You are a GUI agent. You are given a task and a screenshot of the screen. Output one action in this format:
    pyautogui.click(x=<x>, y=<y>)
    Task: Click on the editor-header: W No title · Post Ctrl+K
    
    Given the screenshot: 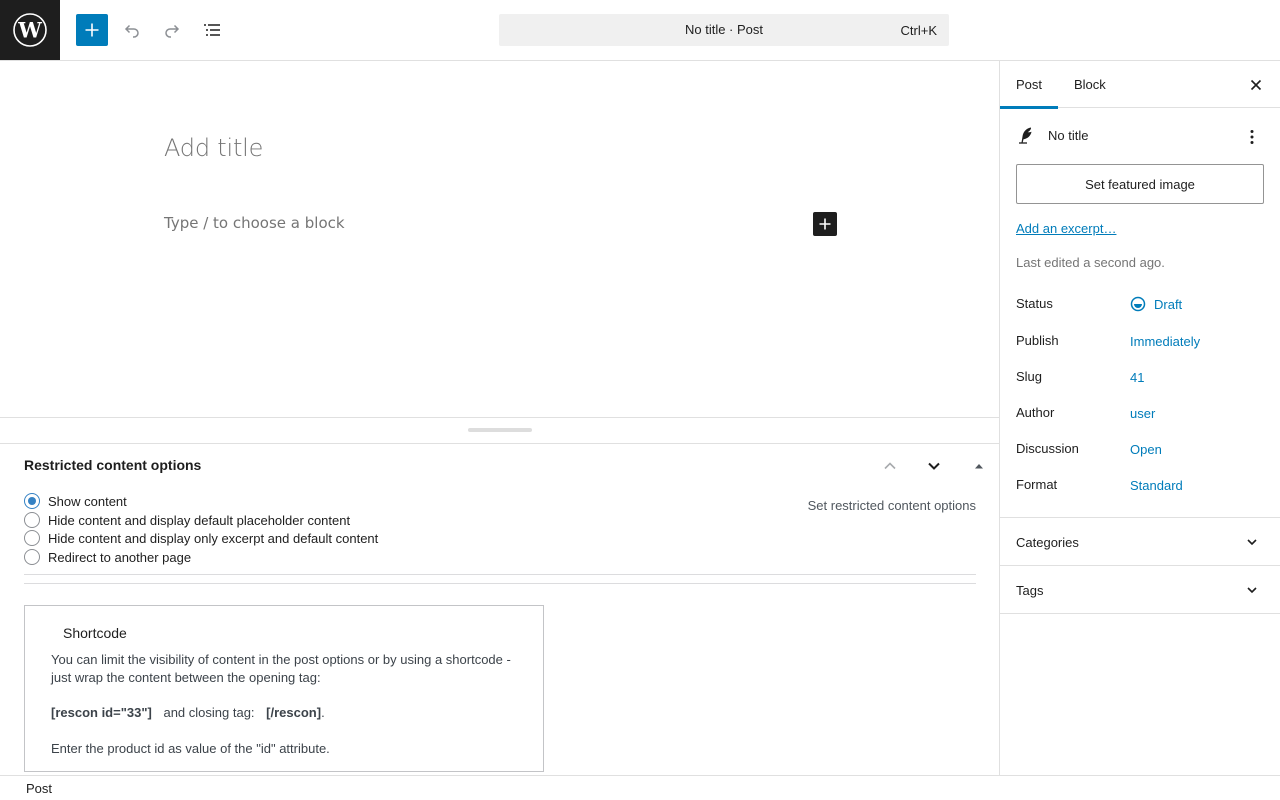 What is the action you would take?
    pyautogui.click(x=640, y=30)
    